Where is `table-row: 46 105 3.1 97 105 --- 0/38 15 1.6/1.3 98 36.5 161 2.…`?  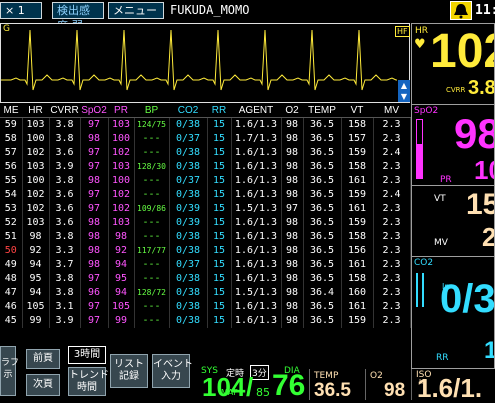
table-row: 46 105 3.1 97 105 --- 0/38 15 1.6/1.3 98 36.5 161 2.… is located at coordinates (205, 307).